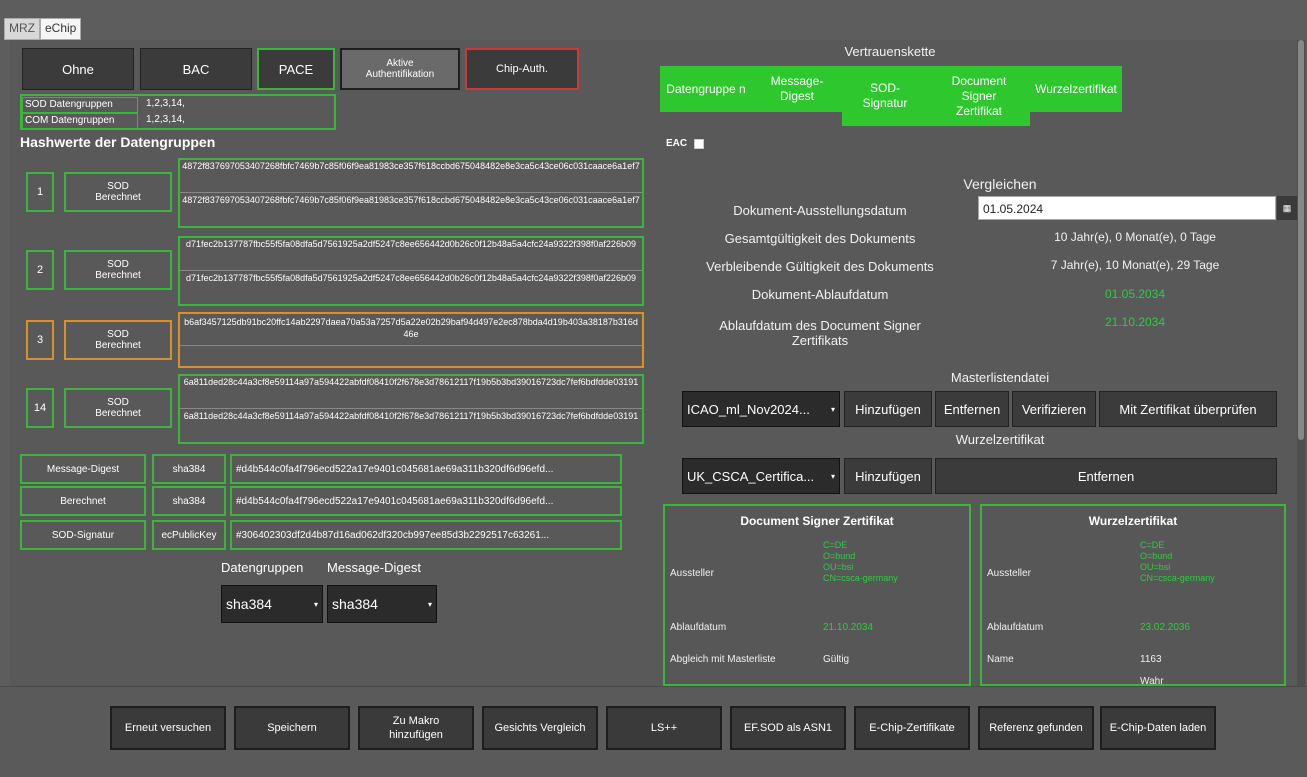 The width and height of the screenshot is (1307, 777). Describe the element at coordinates (40, 340) in the screenshot. I see `group-number: 3` at that location.